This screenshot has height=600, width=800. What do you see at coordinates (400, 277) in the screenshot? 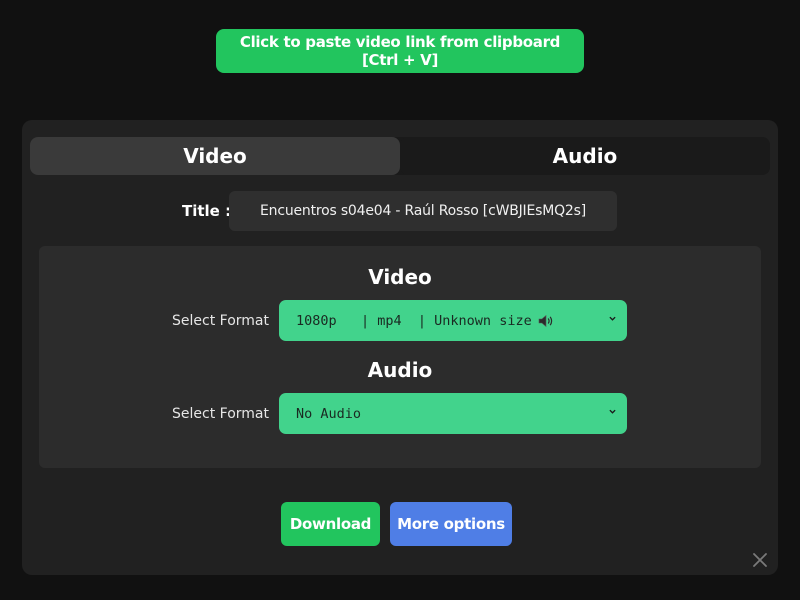
I see `video-section-heading: Video` at bounding box center [400, 277].